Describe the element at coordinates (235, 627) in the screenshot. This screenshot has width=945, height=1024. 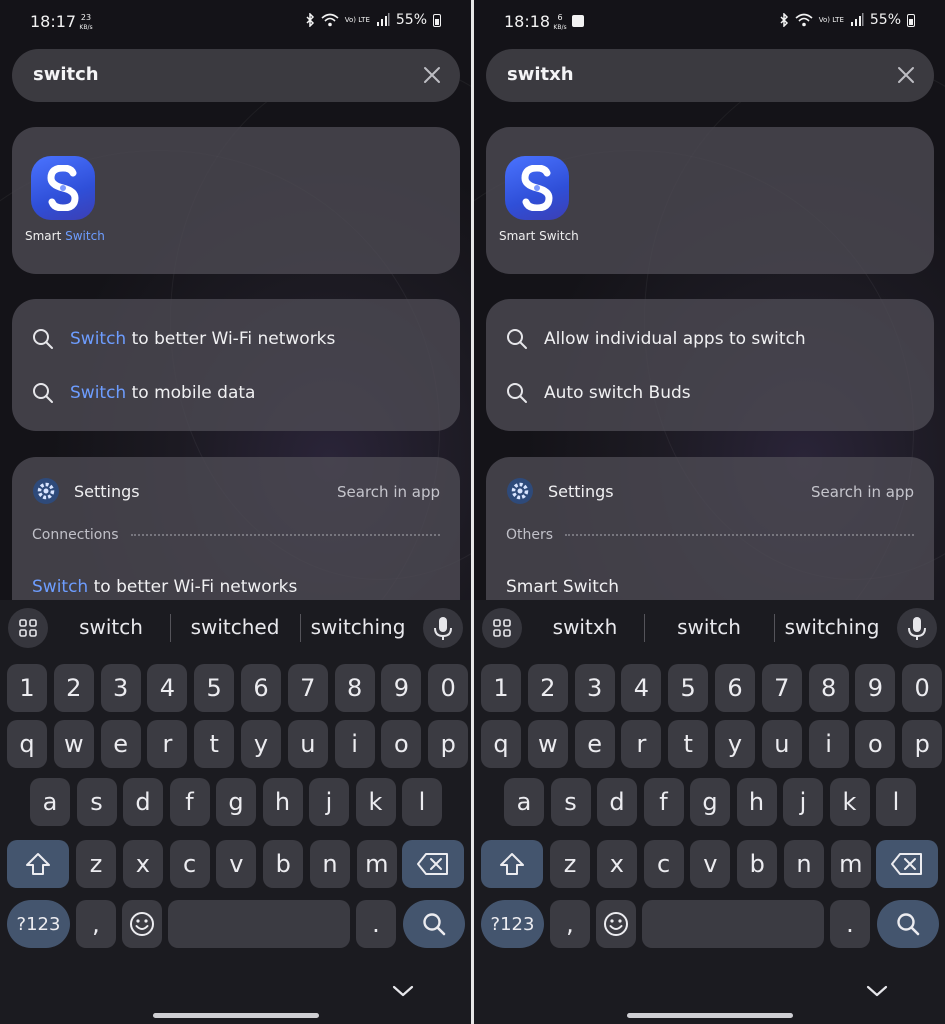
I see `prediction-word: switched` at that location.